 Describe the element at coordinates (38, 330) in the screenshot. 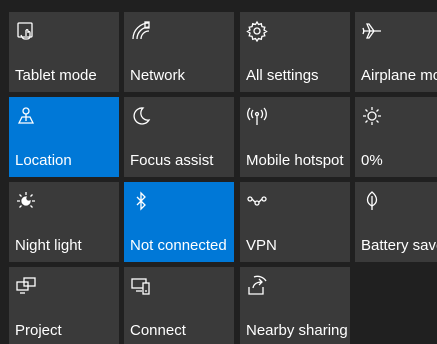

I see `tile-label: Project` at that location.